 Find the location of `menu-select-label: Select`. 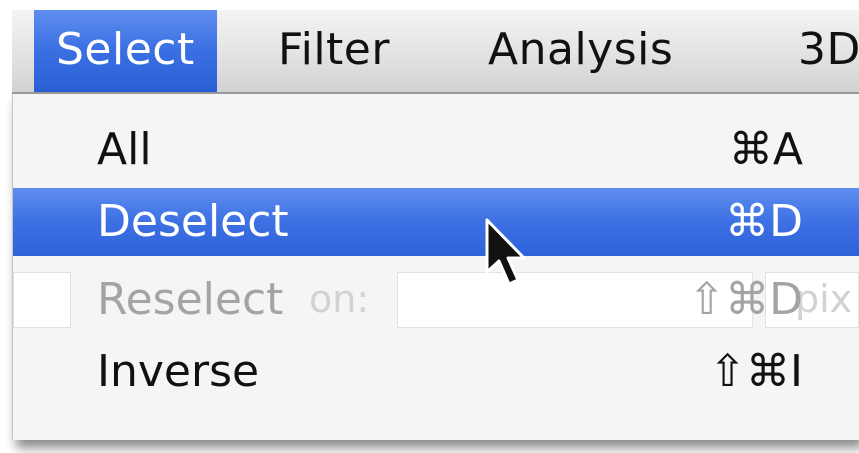

menu-select-label: Select is located at coordinates (125, 49).